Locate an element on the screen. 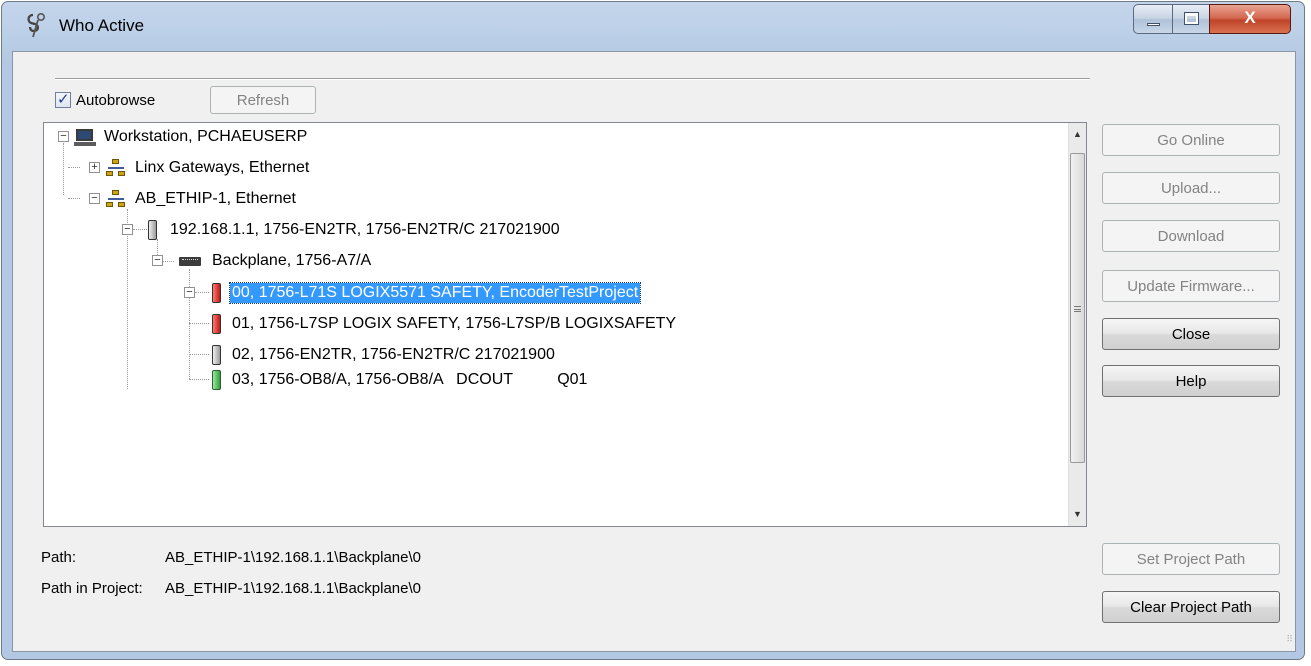 The width and height of the screenshot is (1311, 666). autobrowse-row: ✓ Autobrowse is located at coordinates (105, 100).